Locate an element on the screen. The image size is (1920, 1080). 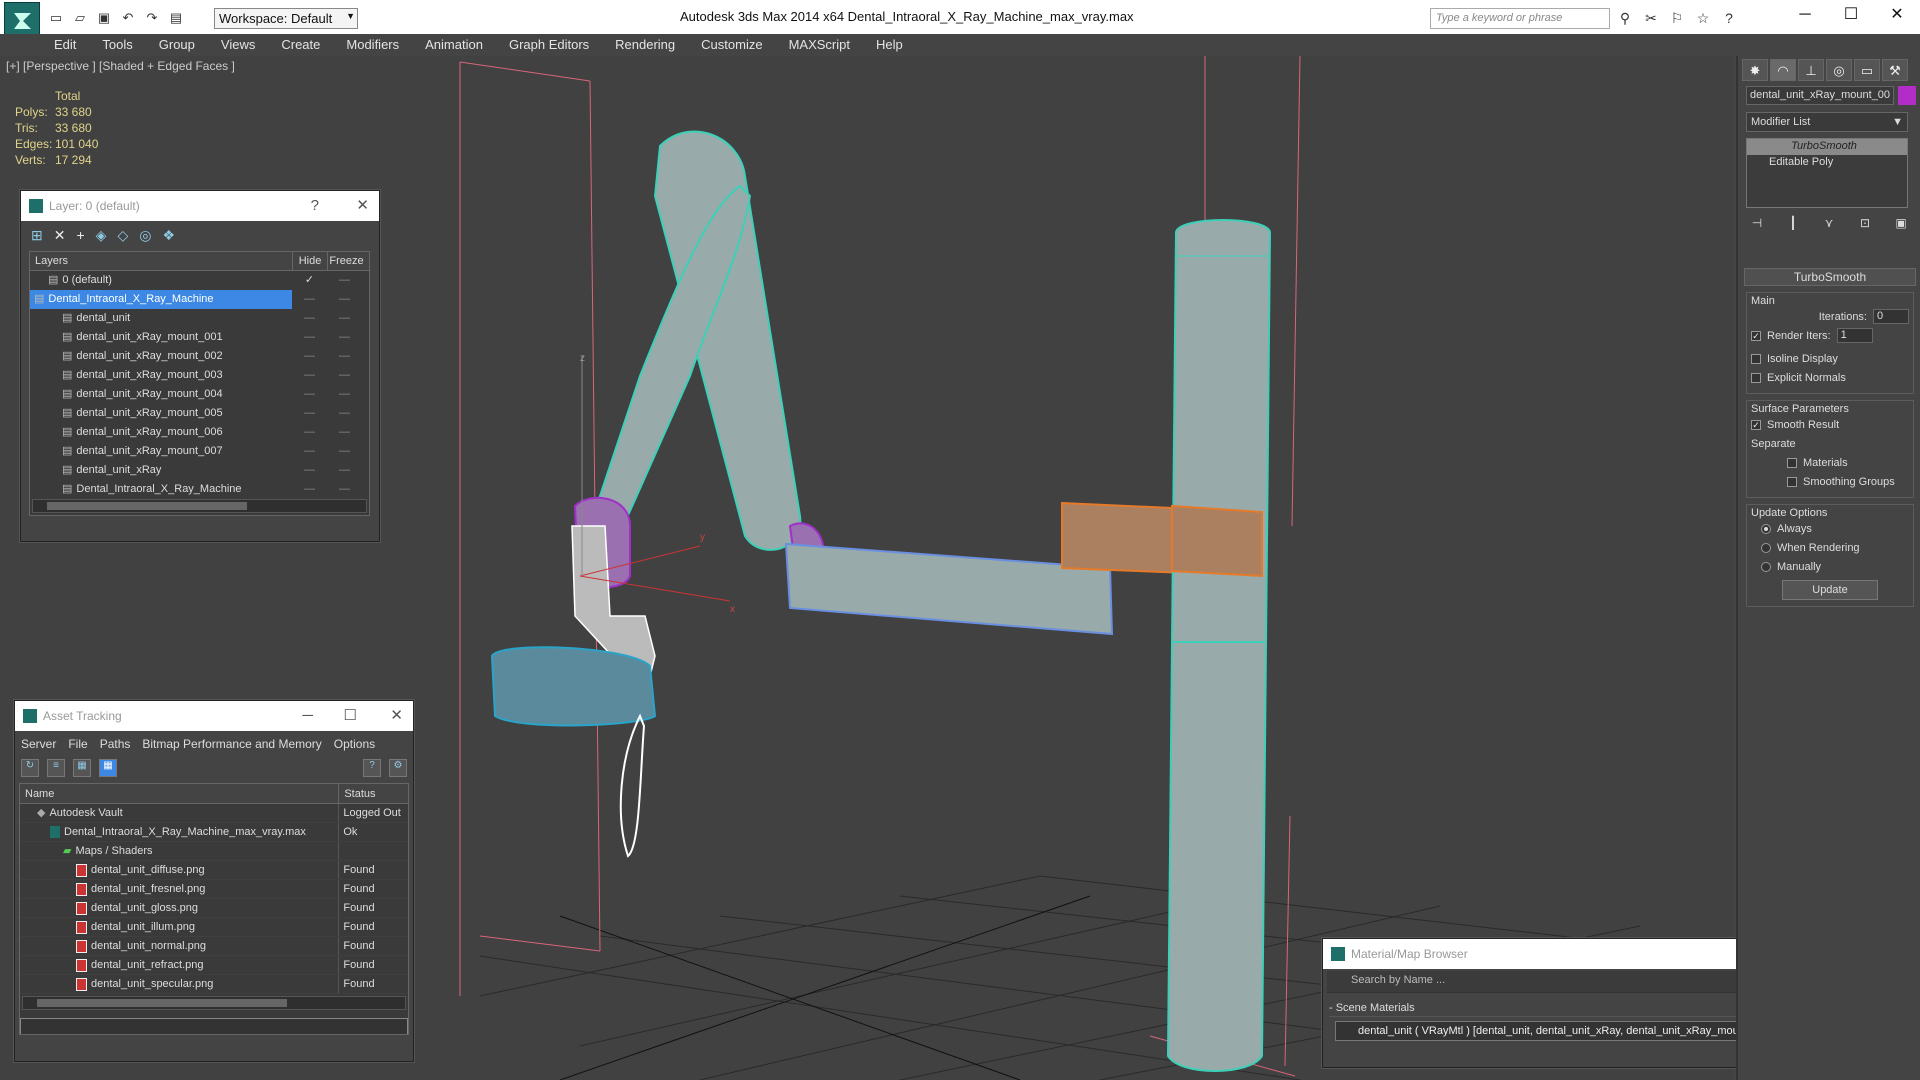
table-view-icon: ▦ is located at coordinates (108, 768).